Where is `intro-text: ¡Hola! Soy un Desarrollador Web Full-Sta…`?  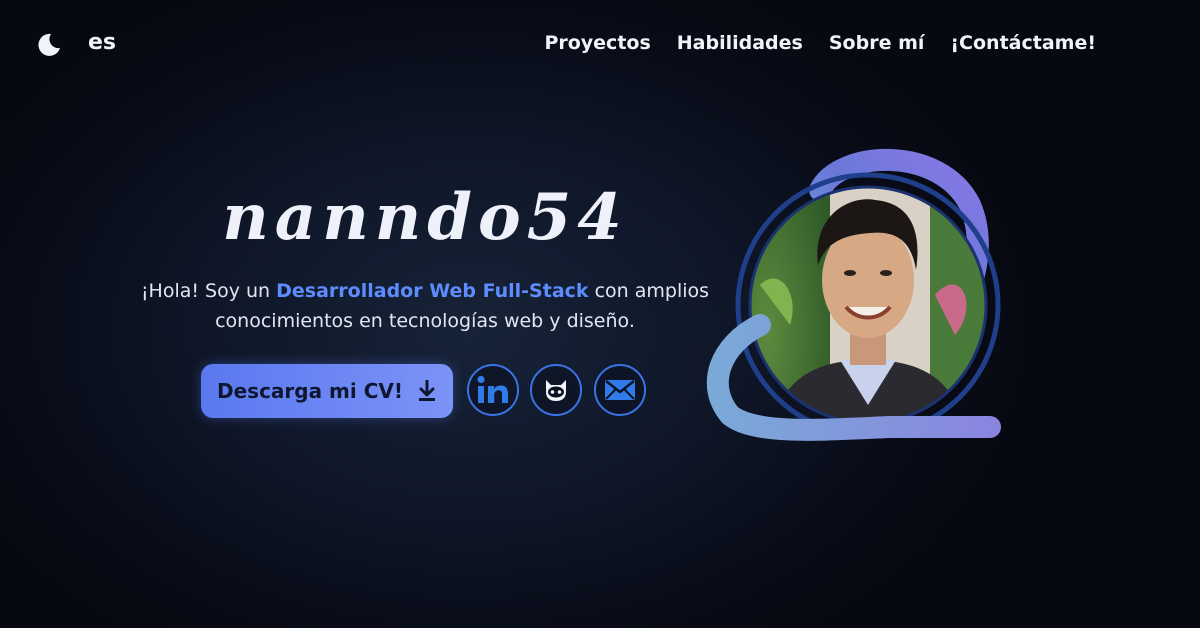
intro-text: ¡Hola! Soy un Desarrollador Web Full-Sta… is located at coordinates (425, 306).